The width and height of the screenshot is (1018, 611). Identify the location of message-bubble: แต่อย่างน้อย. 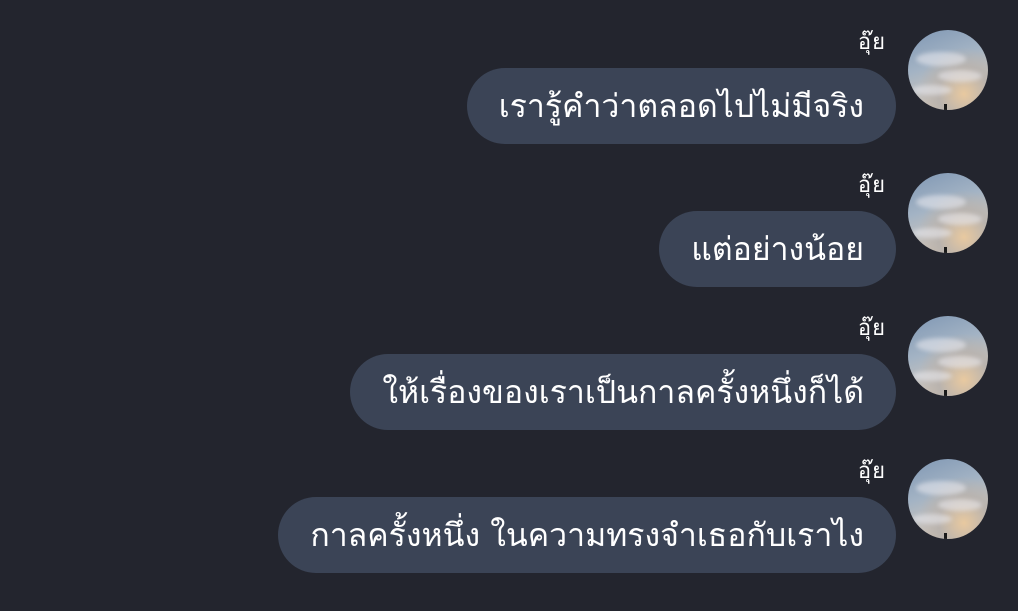
(777, 249).